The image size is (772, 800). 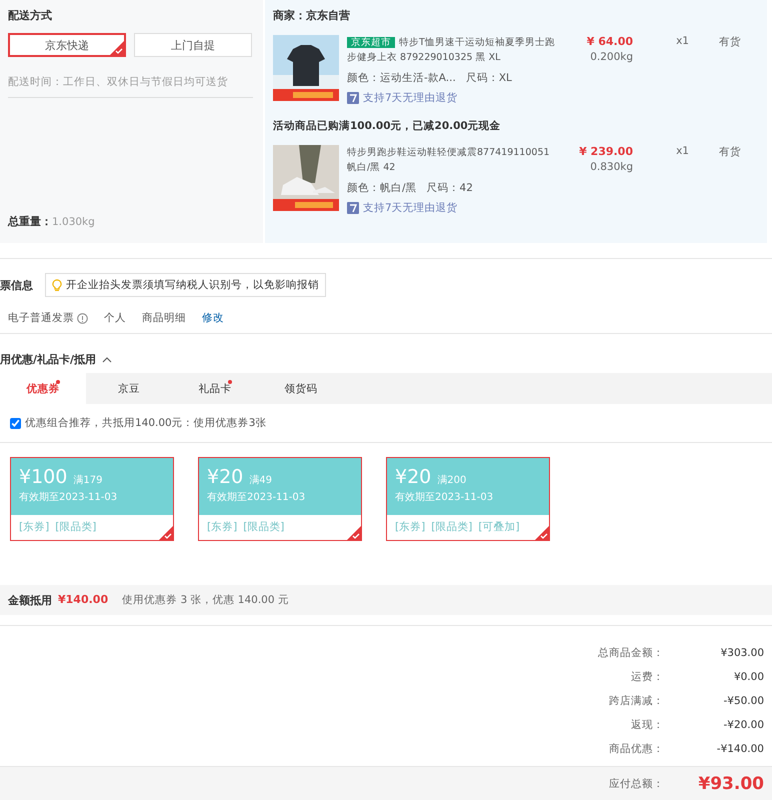 I want to click on tab: 京豆, so click(x=129, y=388).